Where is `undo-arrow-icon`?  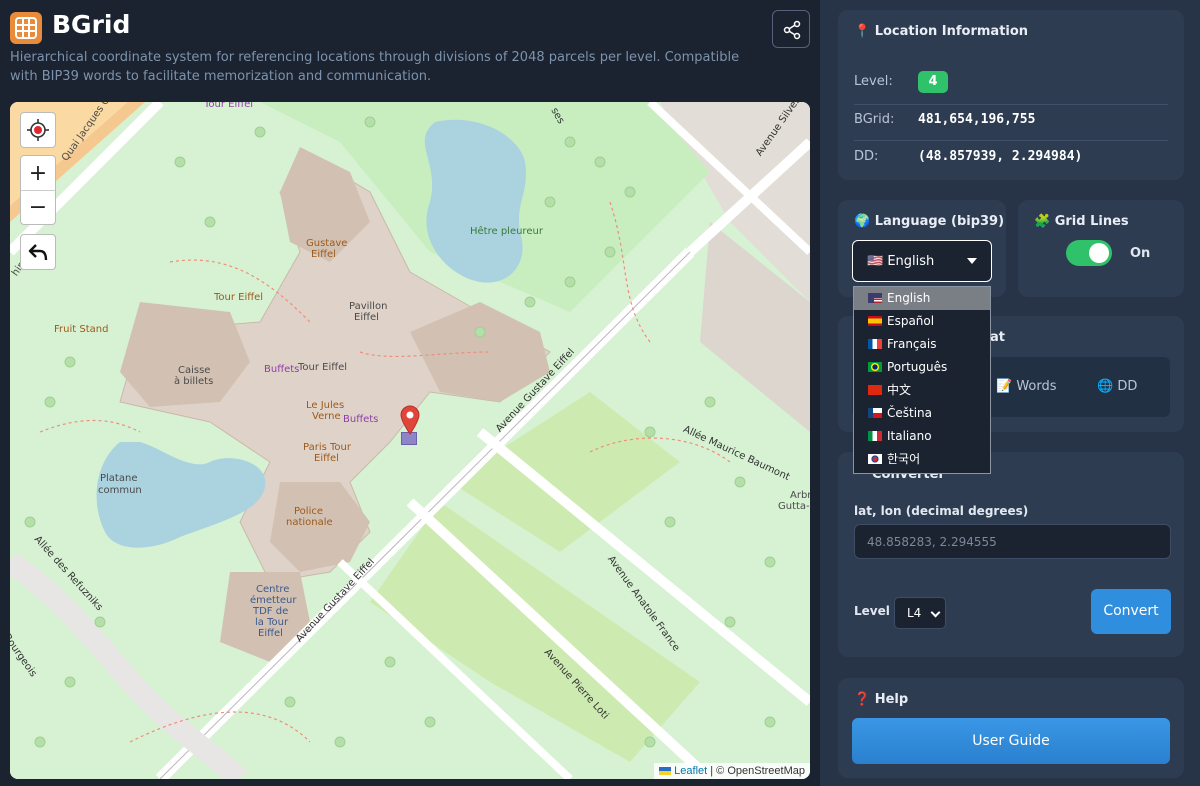
undo-arrow-icon is located at coordinates (38, 252).